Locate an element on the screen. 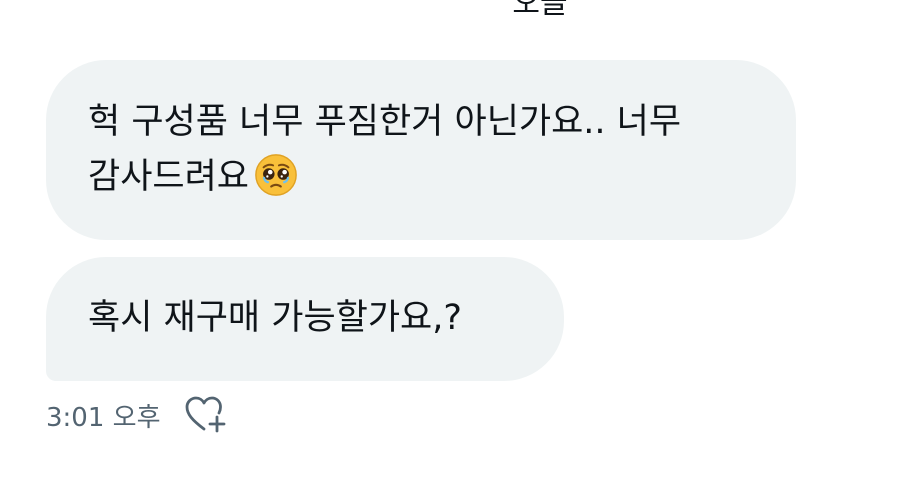 Image resolution: width=899 pixels, height=495 pixels. add-reaction-button is located at coordinates (206, 415).